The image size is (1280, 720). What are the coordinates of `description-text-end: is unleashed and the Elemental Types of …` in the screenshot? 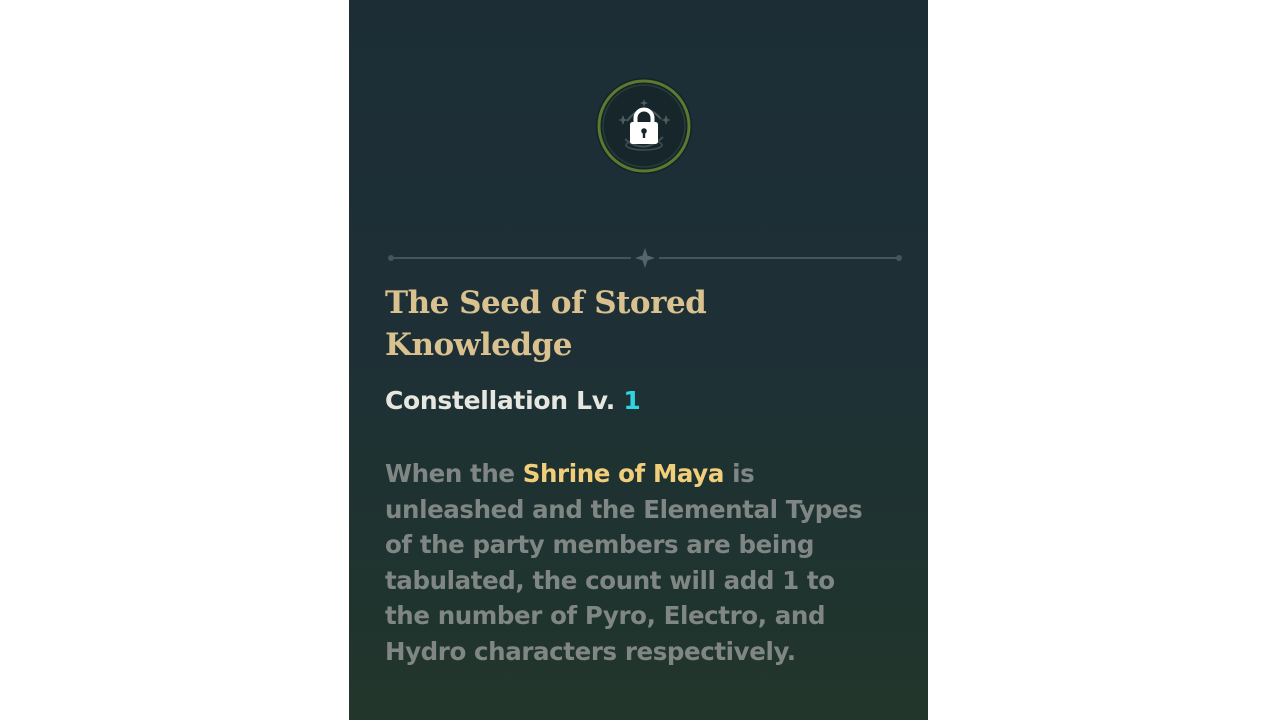 It's located at (624, 562).